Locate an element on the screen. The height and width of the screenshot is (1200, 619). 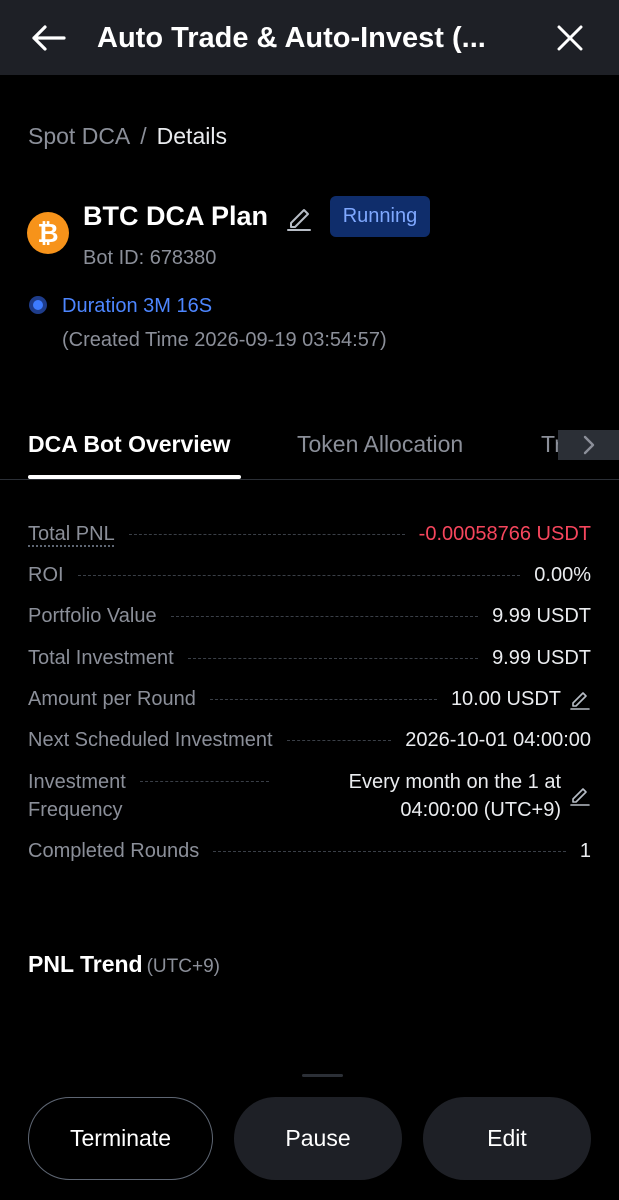
arrow-left-icon is located at coordinates (48, 38).